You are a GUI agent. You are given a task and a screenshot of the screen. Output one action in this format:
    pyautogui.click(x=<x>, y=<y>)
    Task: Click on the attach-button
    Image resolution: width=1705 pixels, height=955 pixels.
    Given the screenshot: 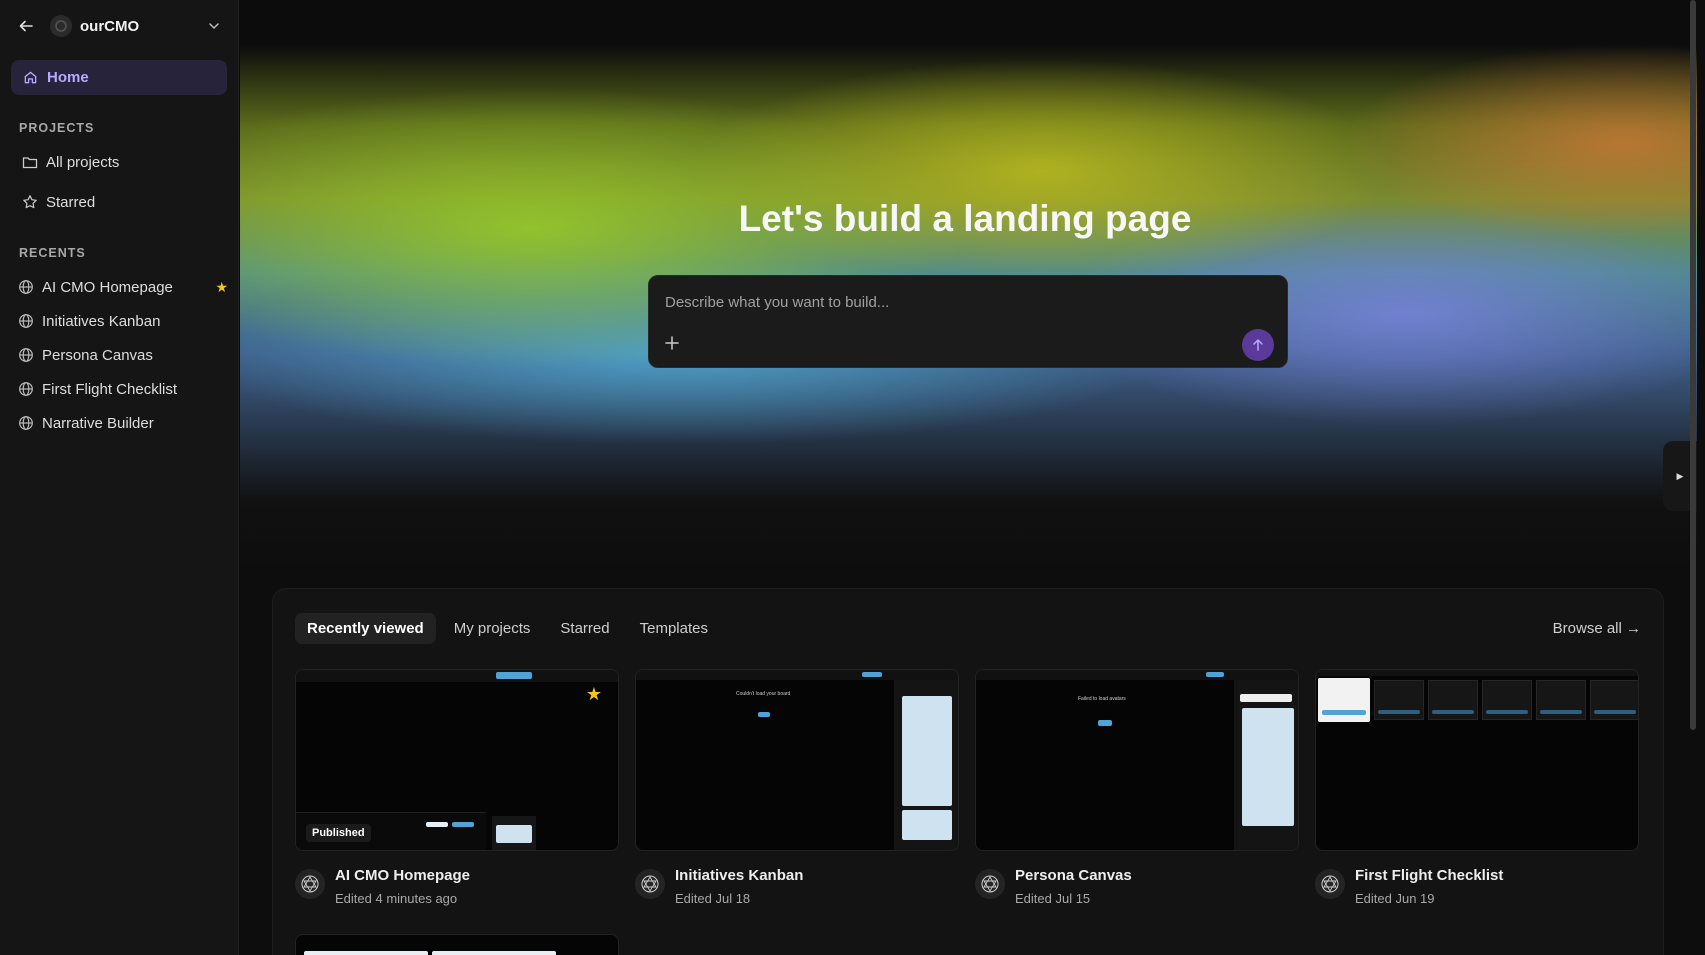 What is the action you would take?
    pyautogui.click(x=675, y=344)
    